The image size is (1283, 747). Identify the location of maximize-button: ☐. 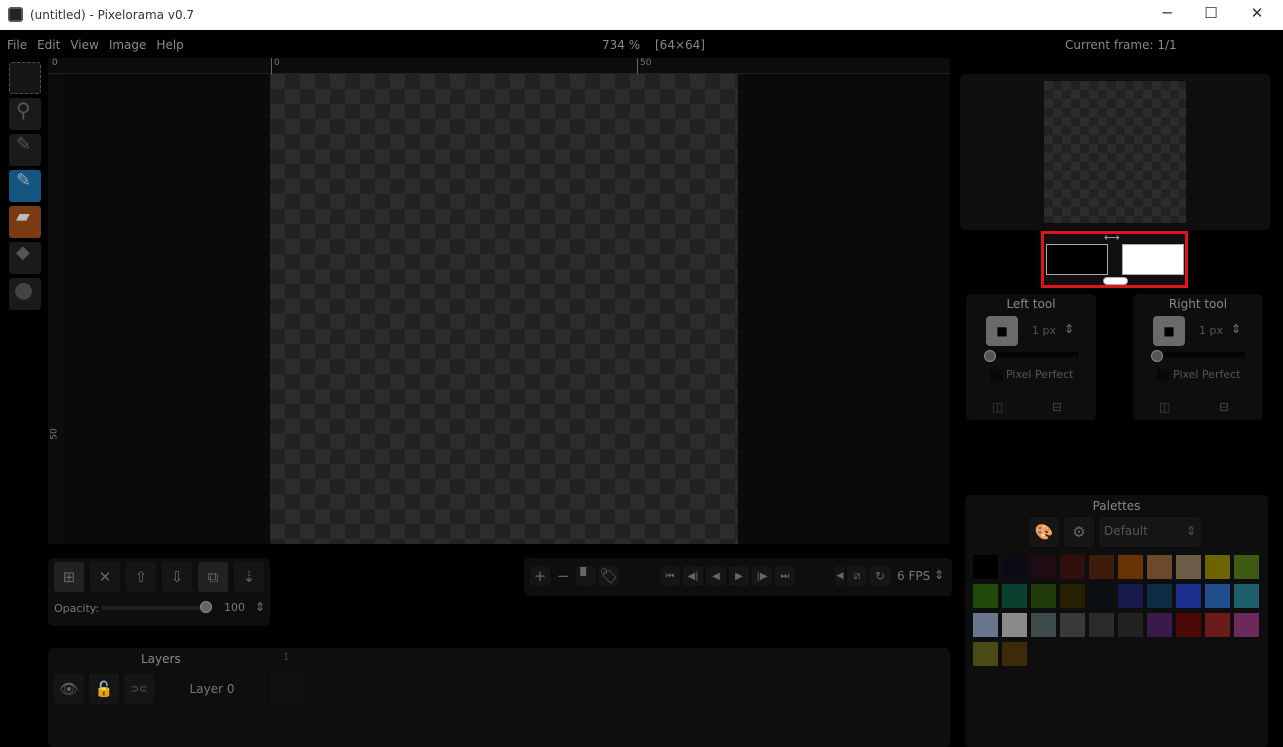
(1211, 15).